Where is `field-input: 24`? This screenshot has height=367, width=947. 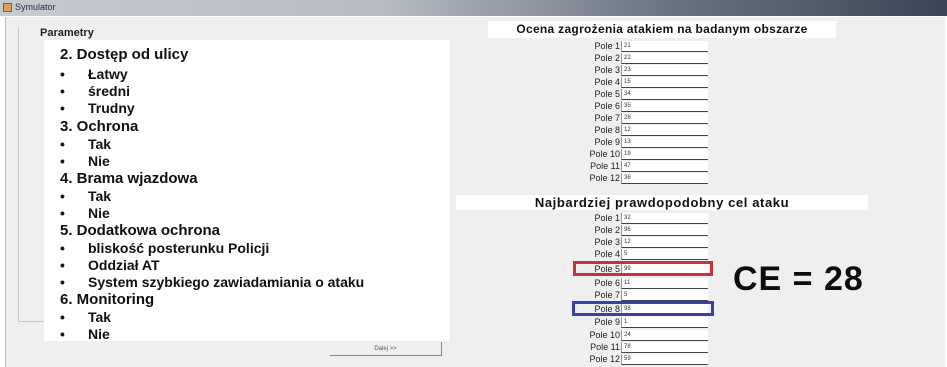 field-input: 24 is located at coordinates (664, 335).